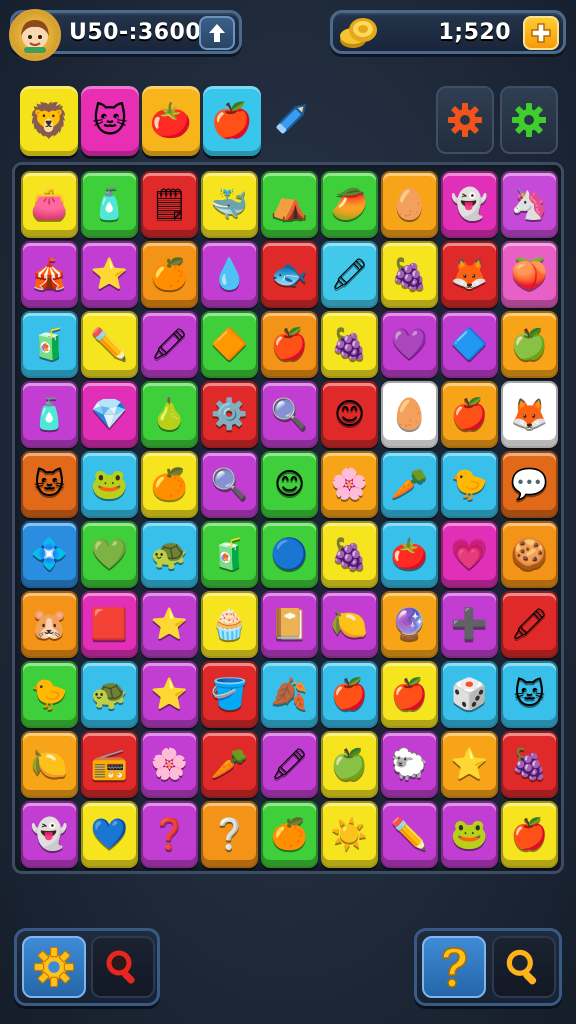  I want to click on board-tile: 🔶, so click(229, 344).